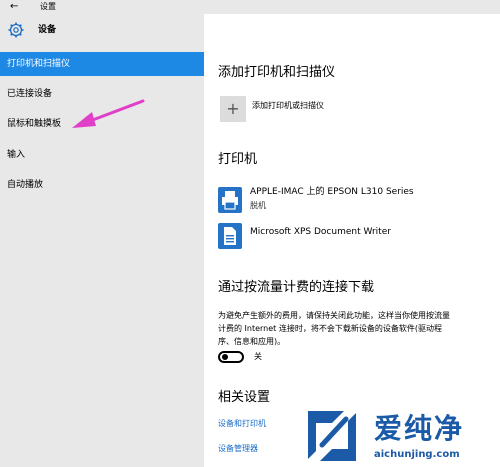 Image resolution: width=500 pixels, height=467 pixels. Describe the element at coordinates (238, 159) in the screenshot. I see `printers-title: 打印机` at that location.